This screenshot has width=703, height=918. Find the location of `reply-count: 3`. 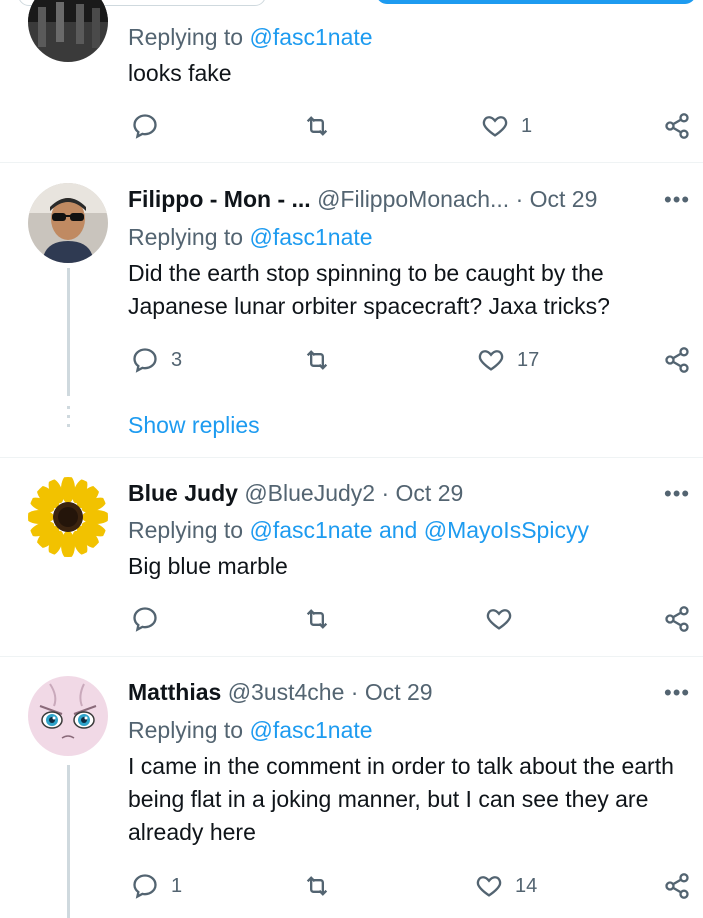

reply-count: 3 is located at coordinates (177, 359).